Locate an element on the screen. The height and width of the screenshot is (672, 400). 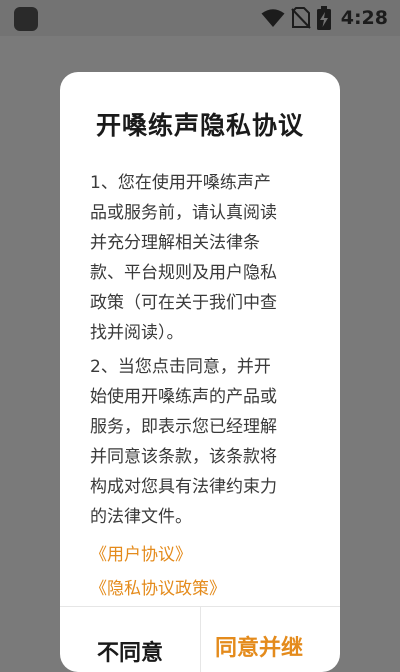
agreement-links: 《用户协议》 《隐私协议政策》 is located at coordinates (204, 572).